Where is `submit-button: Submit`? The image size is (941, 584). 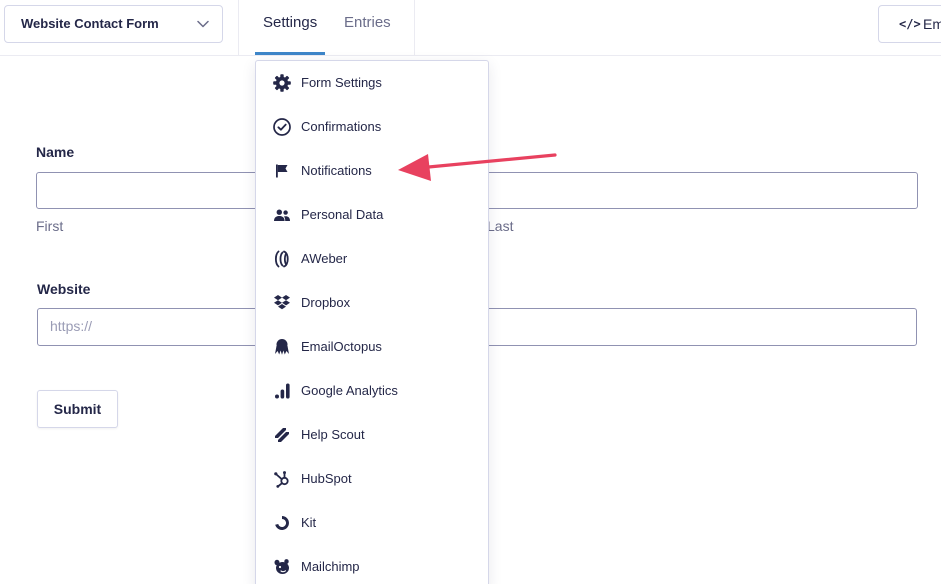
submit-button: Submit is located at coordinates (77, 409).